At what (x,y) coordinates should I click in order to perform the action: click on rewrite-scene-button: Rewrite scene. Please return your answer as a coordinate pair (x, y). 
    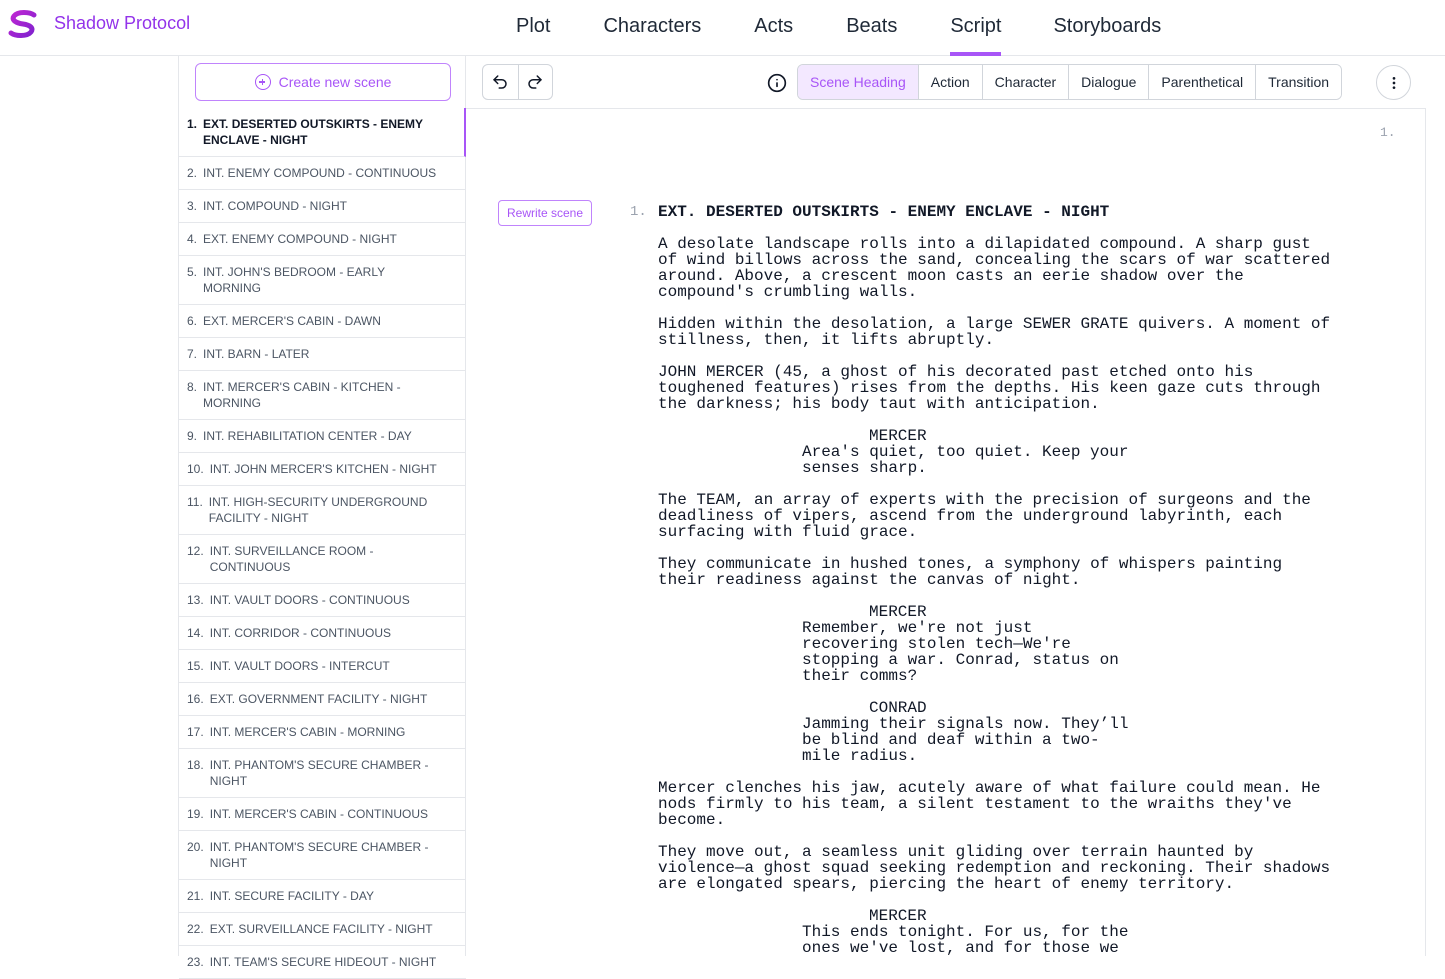
    Looking at the image, I should click on (545, 213).